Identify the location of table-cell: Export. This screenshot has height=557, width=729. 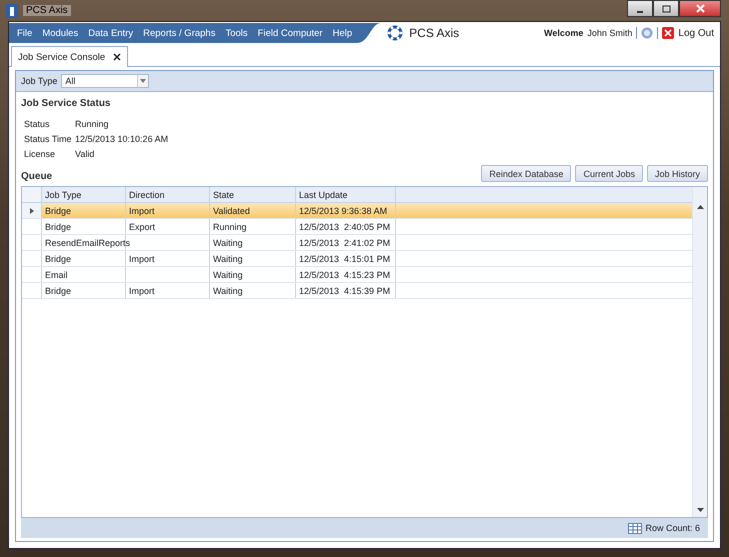
(168, 226).